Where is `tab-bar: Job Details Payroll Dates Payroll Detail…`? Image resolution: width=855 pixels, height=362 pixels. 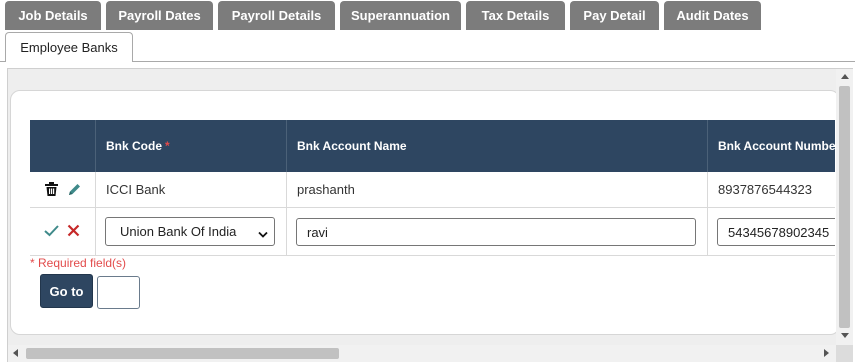
tab-bar: Job Details Payroll Dates Payroll Detail… is located at coordinates (385, 15).